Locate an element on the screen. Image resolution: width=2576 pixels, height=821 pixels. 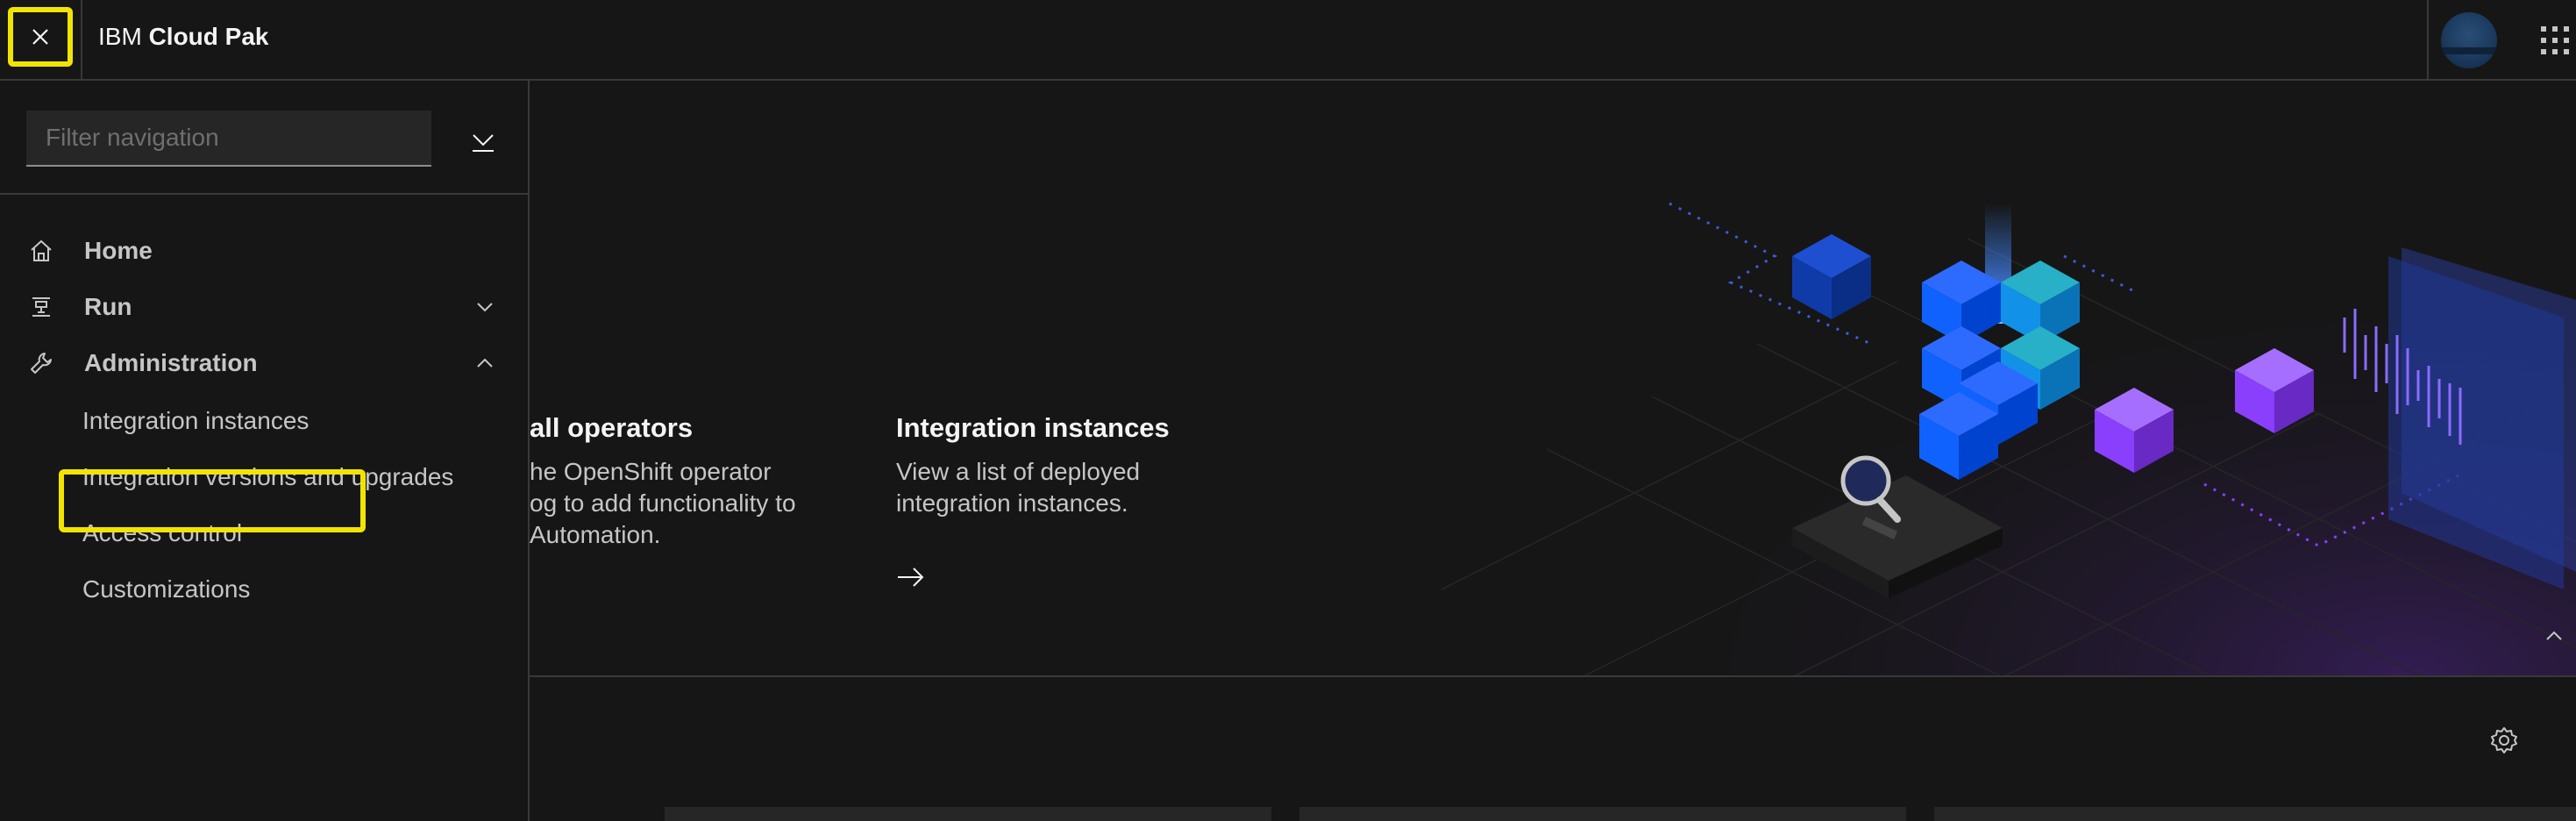
product-name: IBM Cloud Pak is located at coordinates (183, 37).